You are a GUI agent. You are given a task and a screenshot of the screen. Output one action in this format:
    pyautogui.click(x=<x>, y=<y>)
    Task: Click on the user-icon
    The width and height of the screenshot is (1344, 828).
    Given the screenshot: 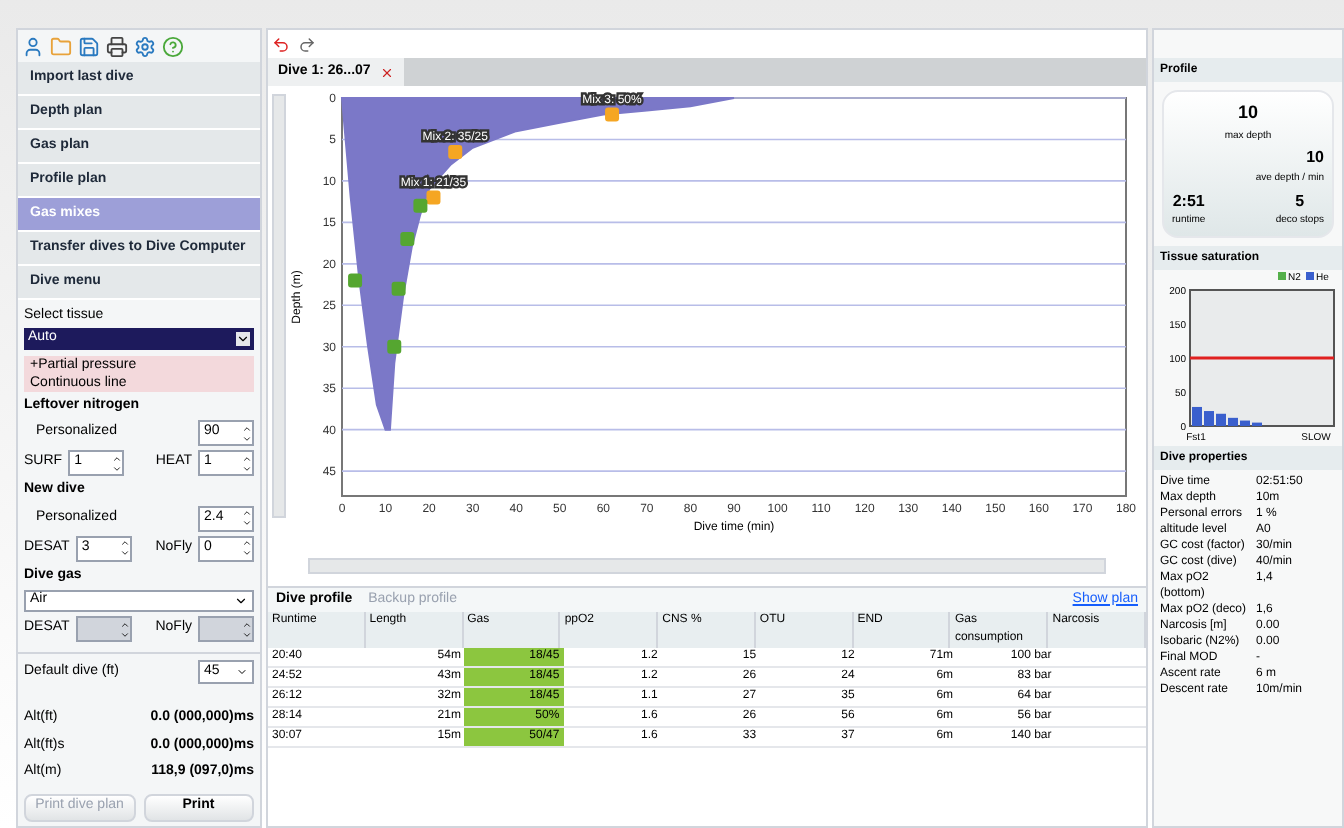 What is the action you would take?
    pyautogui.click(x=33, y=46)
    